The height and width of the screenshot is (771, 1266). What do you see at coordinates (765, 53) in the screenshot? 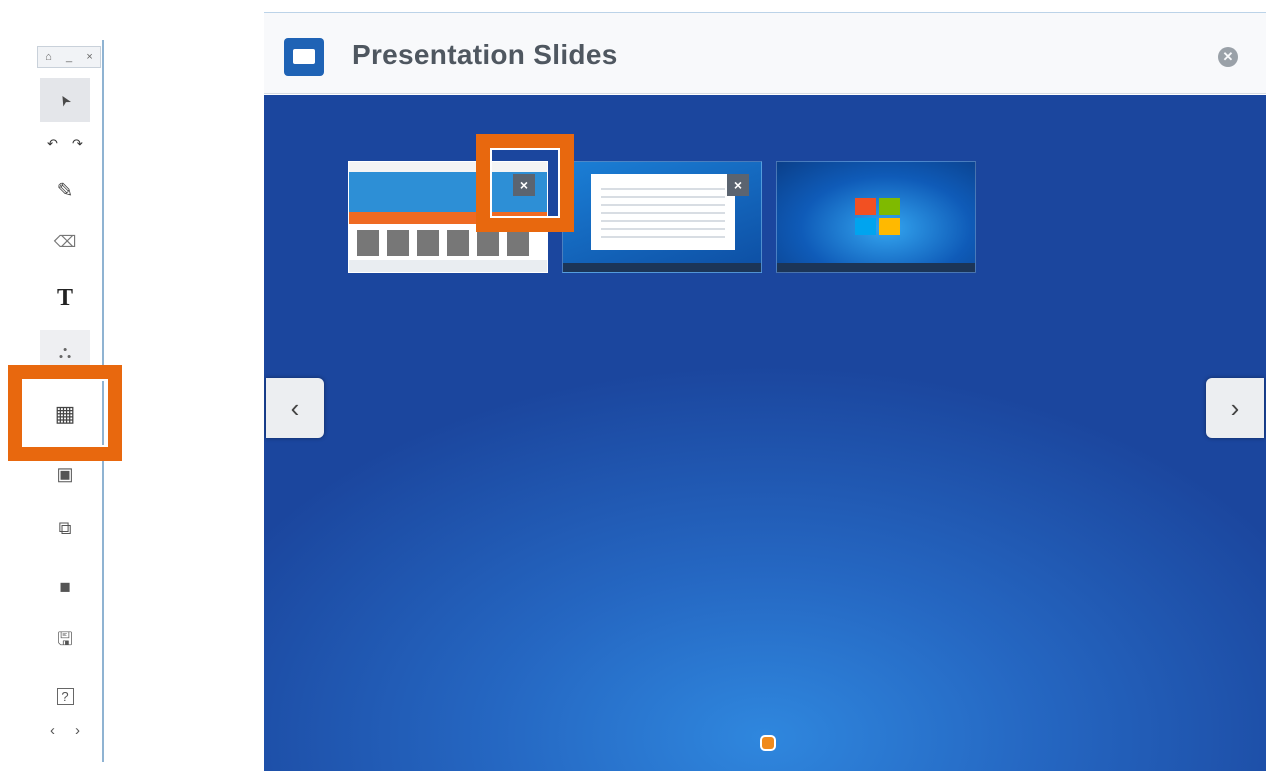
I see `panel-header: Presentation Slides ✕` at bounding box center [765, 53].